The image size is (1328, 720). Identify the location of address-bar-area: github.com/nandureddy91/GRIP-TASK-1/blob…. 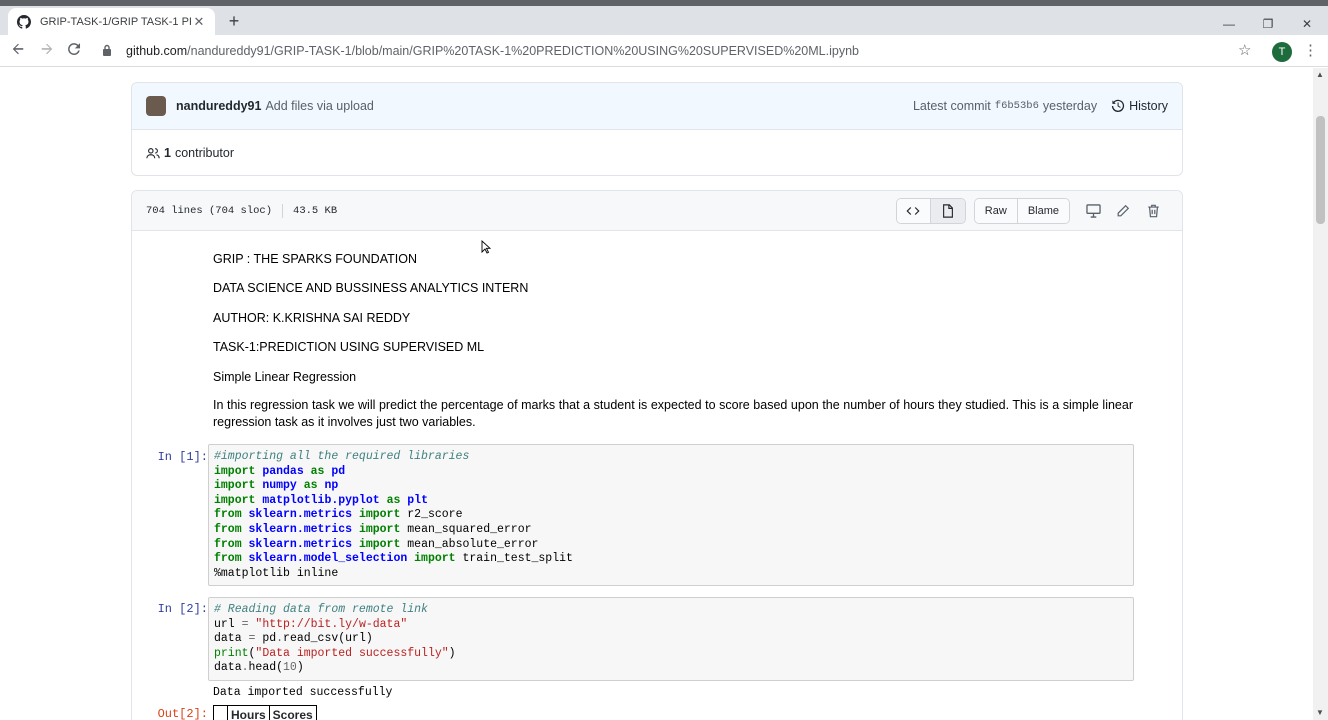
(664, 51).